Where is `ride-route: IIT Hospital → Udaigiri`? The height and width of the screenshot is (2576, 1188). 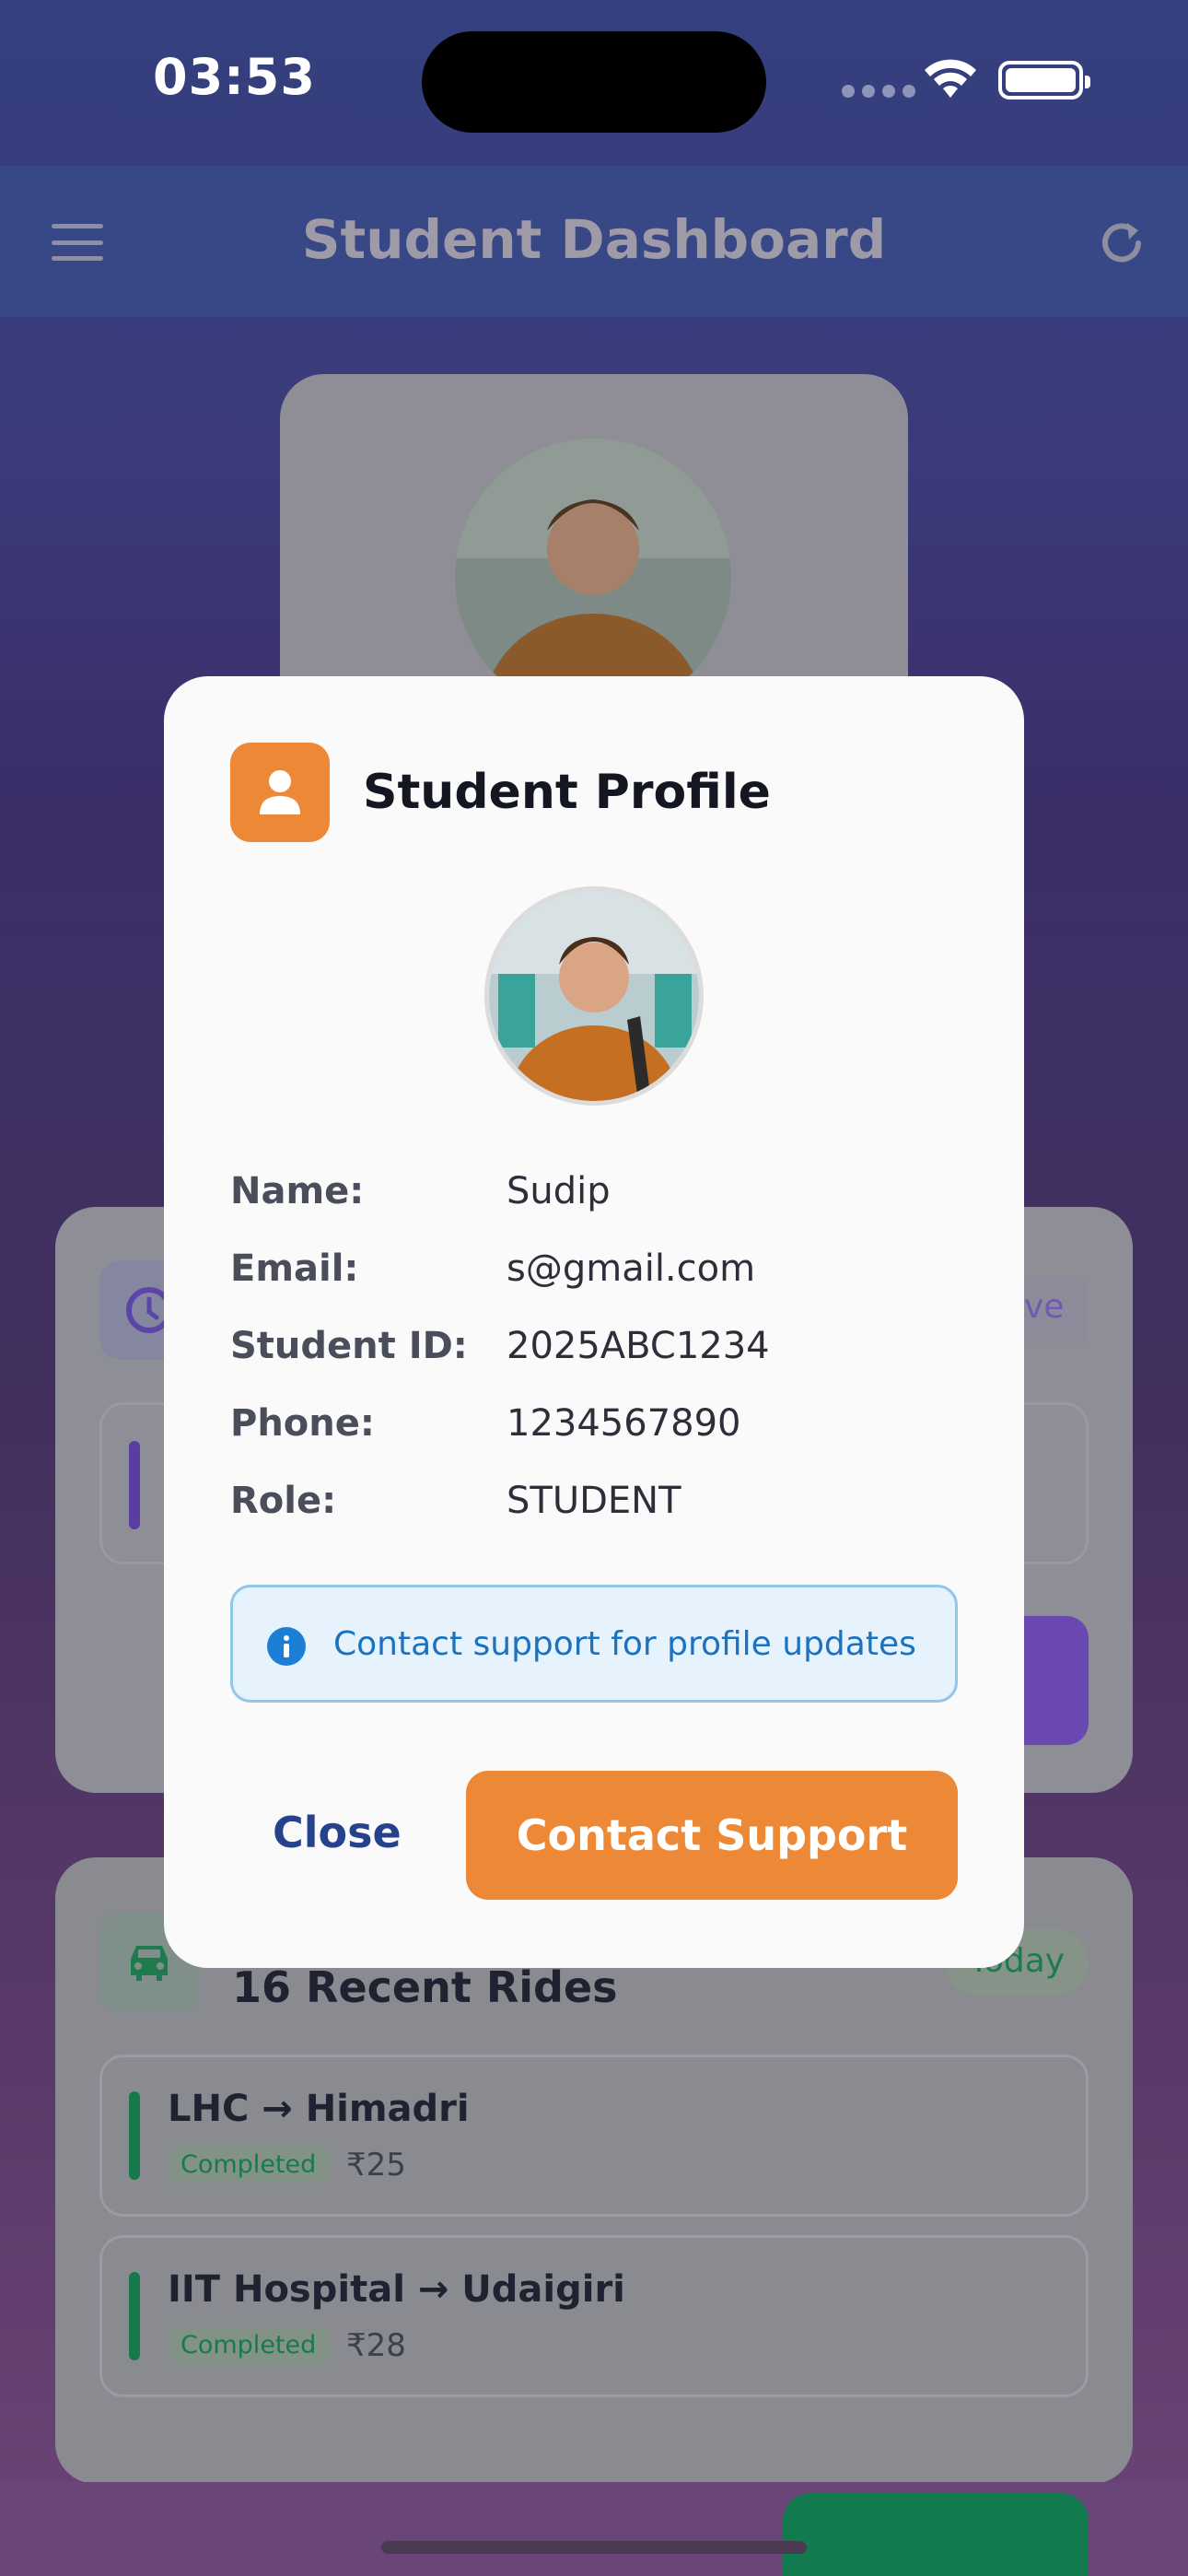 ride-route: IIT Hospital → Udaigiri is located at coordinates (396, 2289).